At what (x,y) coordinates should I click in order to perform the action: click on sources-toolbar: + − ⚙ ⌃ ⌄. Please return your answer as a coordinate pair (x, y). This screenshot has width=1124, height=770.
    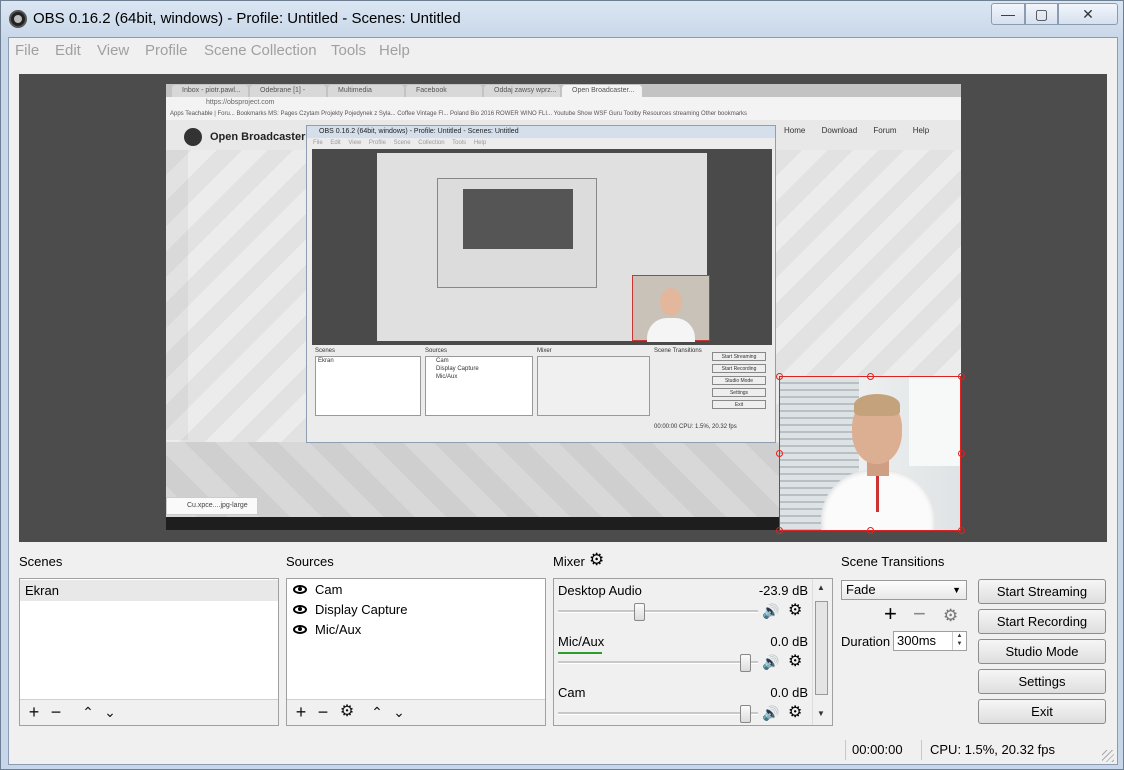
    Looking at the image, I should click on (416, 712).